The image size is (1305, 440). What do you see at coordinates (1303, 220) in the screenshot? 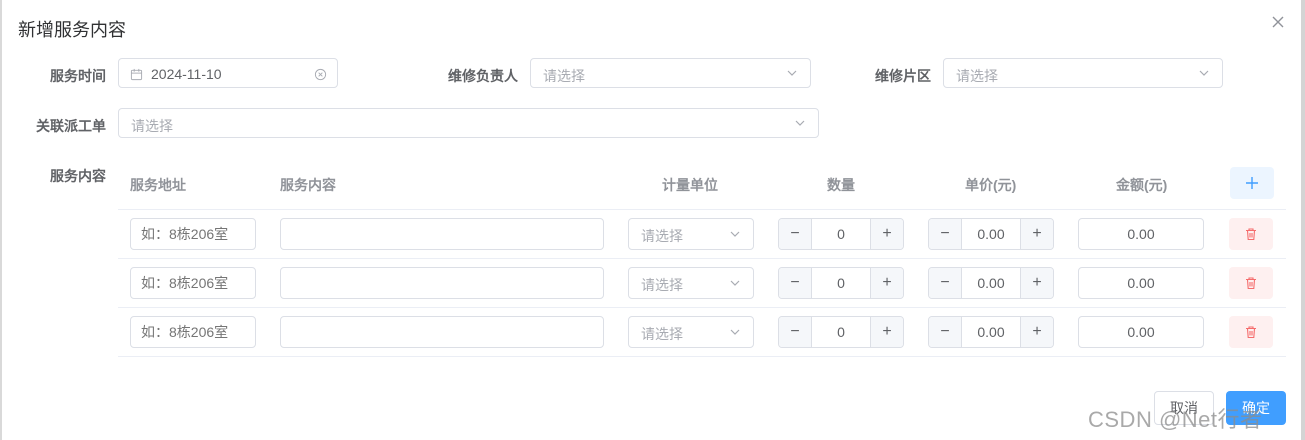
I see `right-edge` at bounding box center [1303, 220].